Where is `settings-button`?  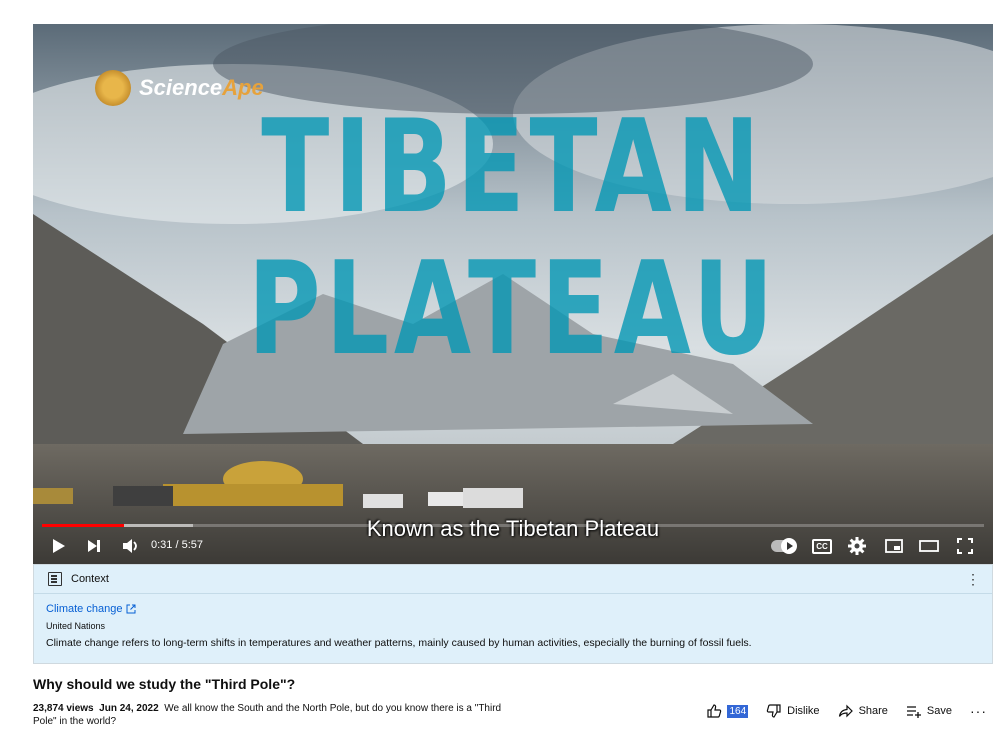
settings-button is located at coordinates (857, 546).